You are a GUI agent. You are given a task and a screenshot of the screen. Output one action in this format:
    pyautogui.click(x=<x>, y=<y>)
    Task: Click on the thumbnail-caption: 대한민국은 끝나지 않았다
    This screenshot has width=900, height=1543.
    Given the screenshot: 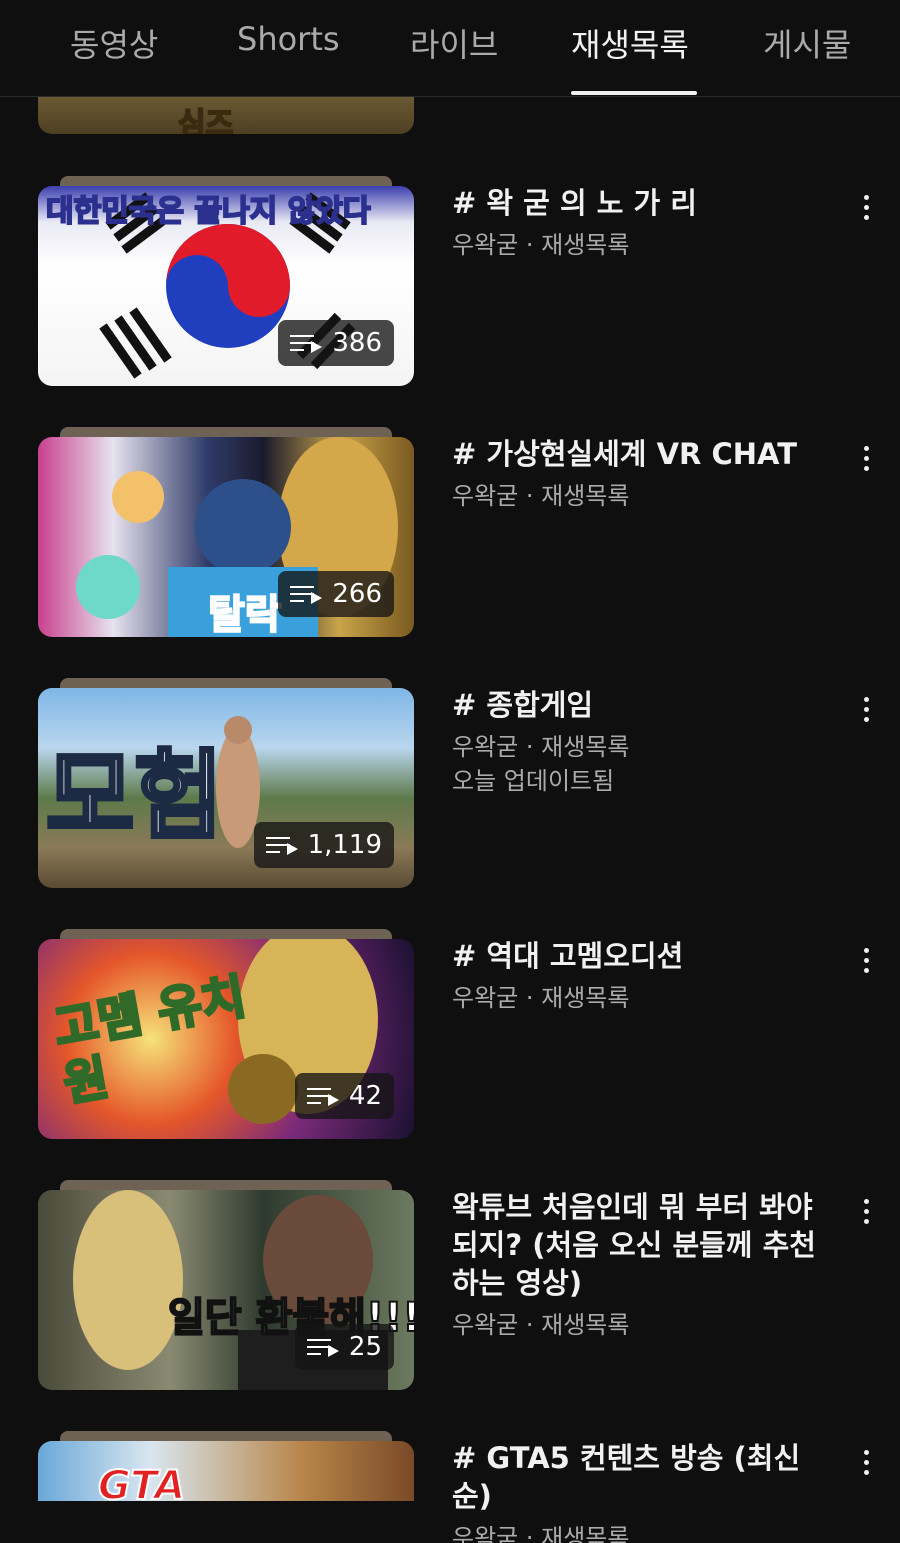 What is the action you would take?
    pyautogui.click(x=208, y=211)
    